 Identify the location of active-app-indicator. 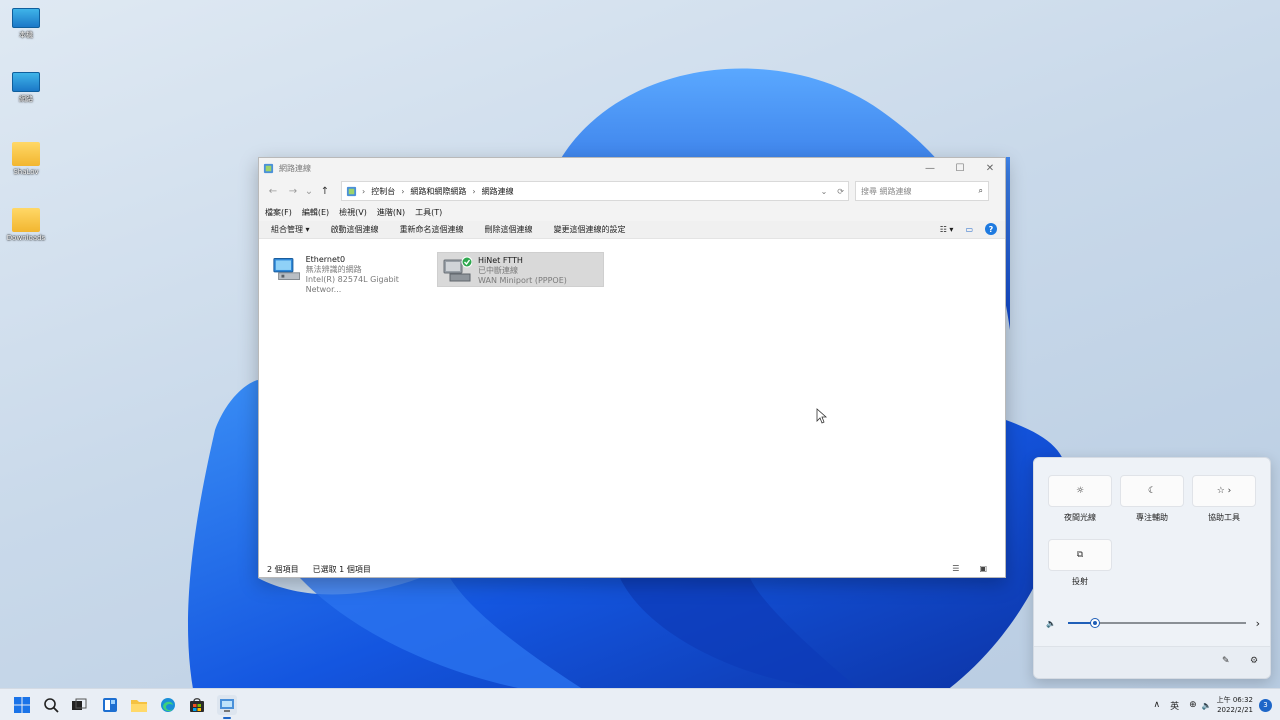
(227, 718).